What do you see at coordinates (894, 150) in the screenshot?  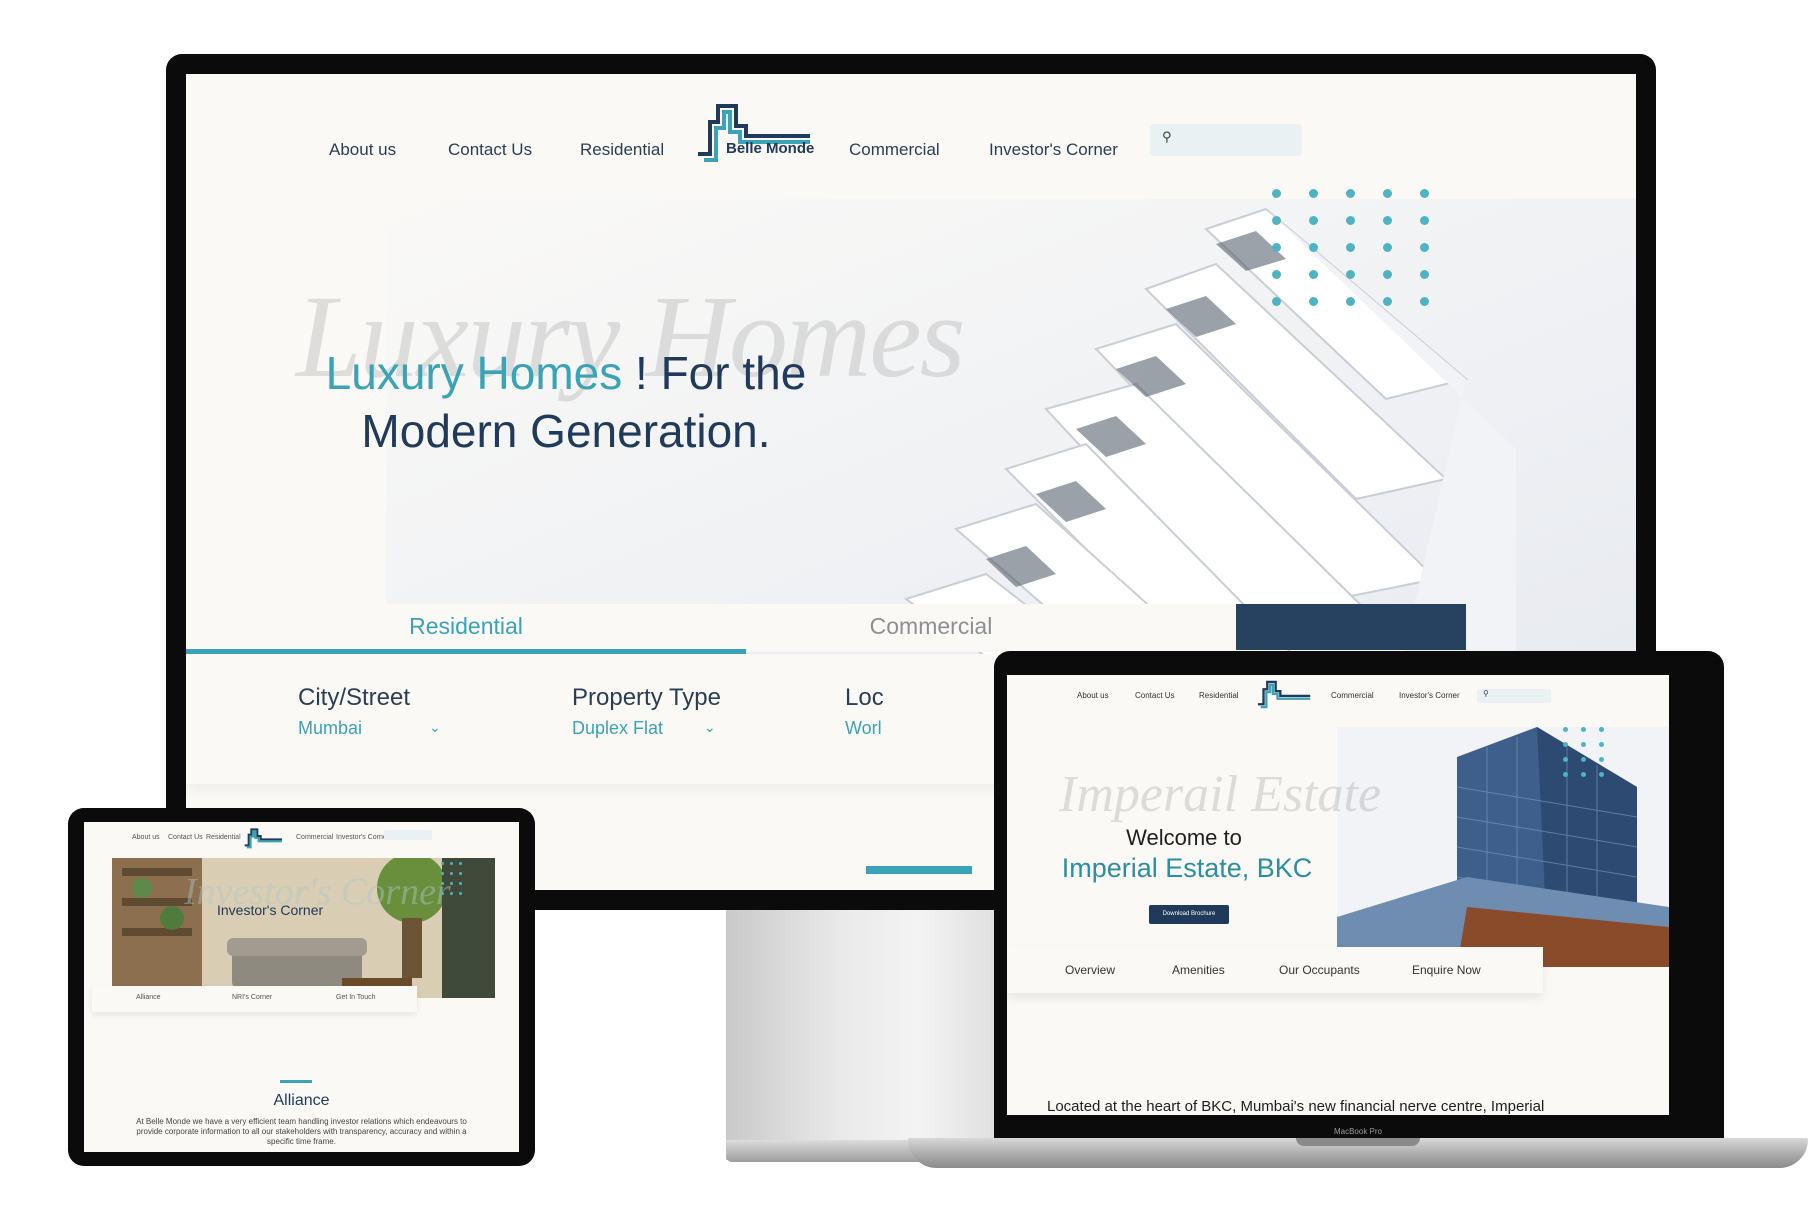 I see `nav-commercial: Commercial` at bounding box center [894, 150].